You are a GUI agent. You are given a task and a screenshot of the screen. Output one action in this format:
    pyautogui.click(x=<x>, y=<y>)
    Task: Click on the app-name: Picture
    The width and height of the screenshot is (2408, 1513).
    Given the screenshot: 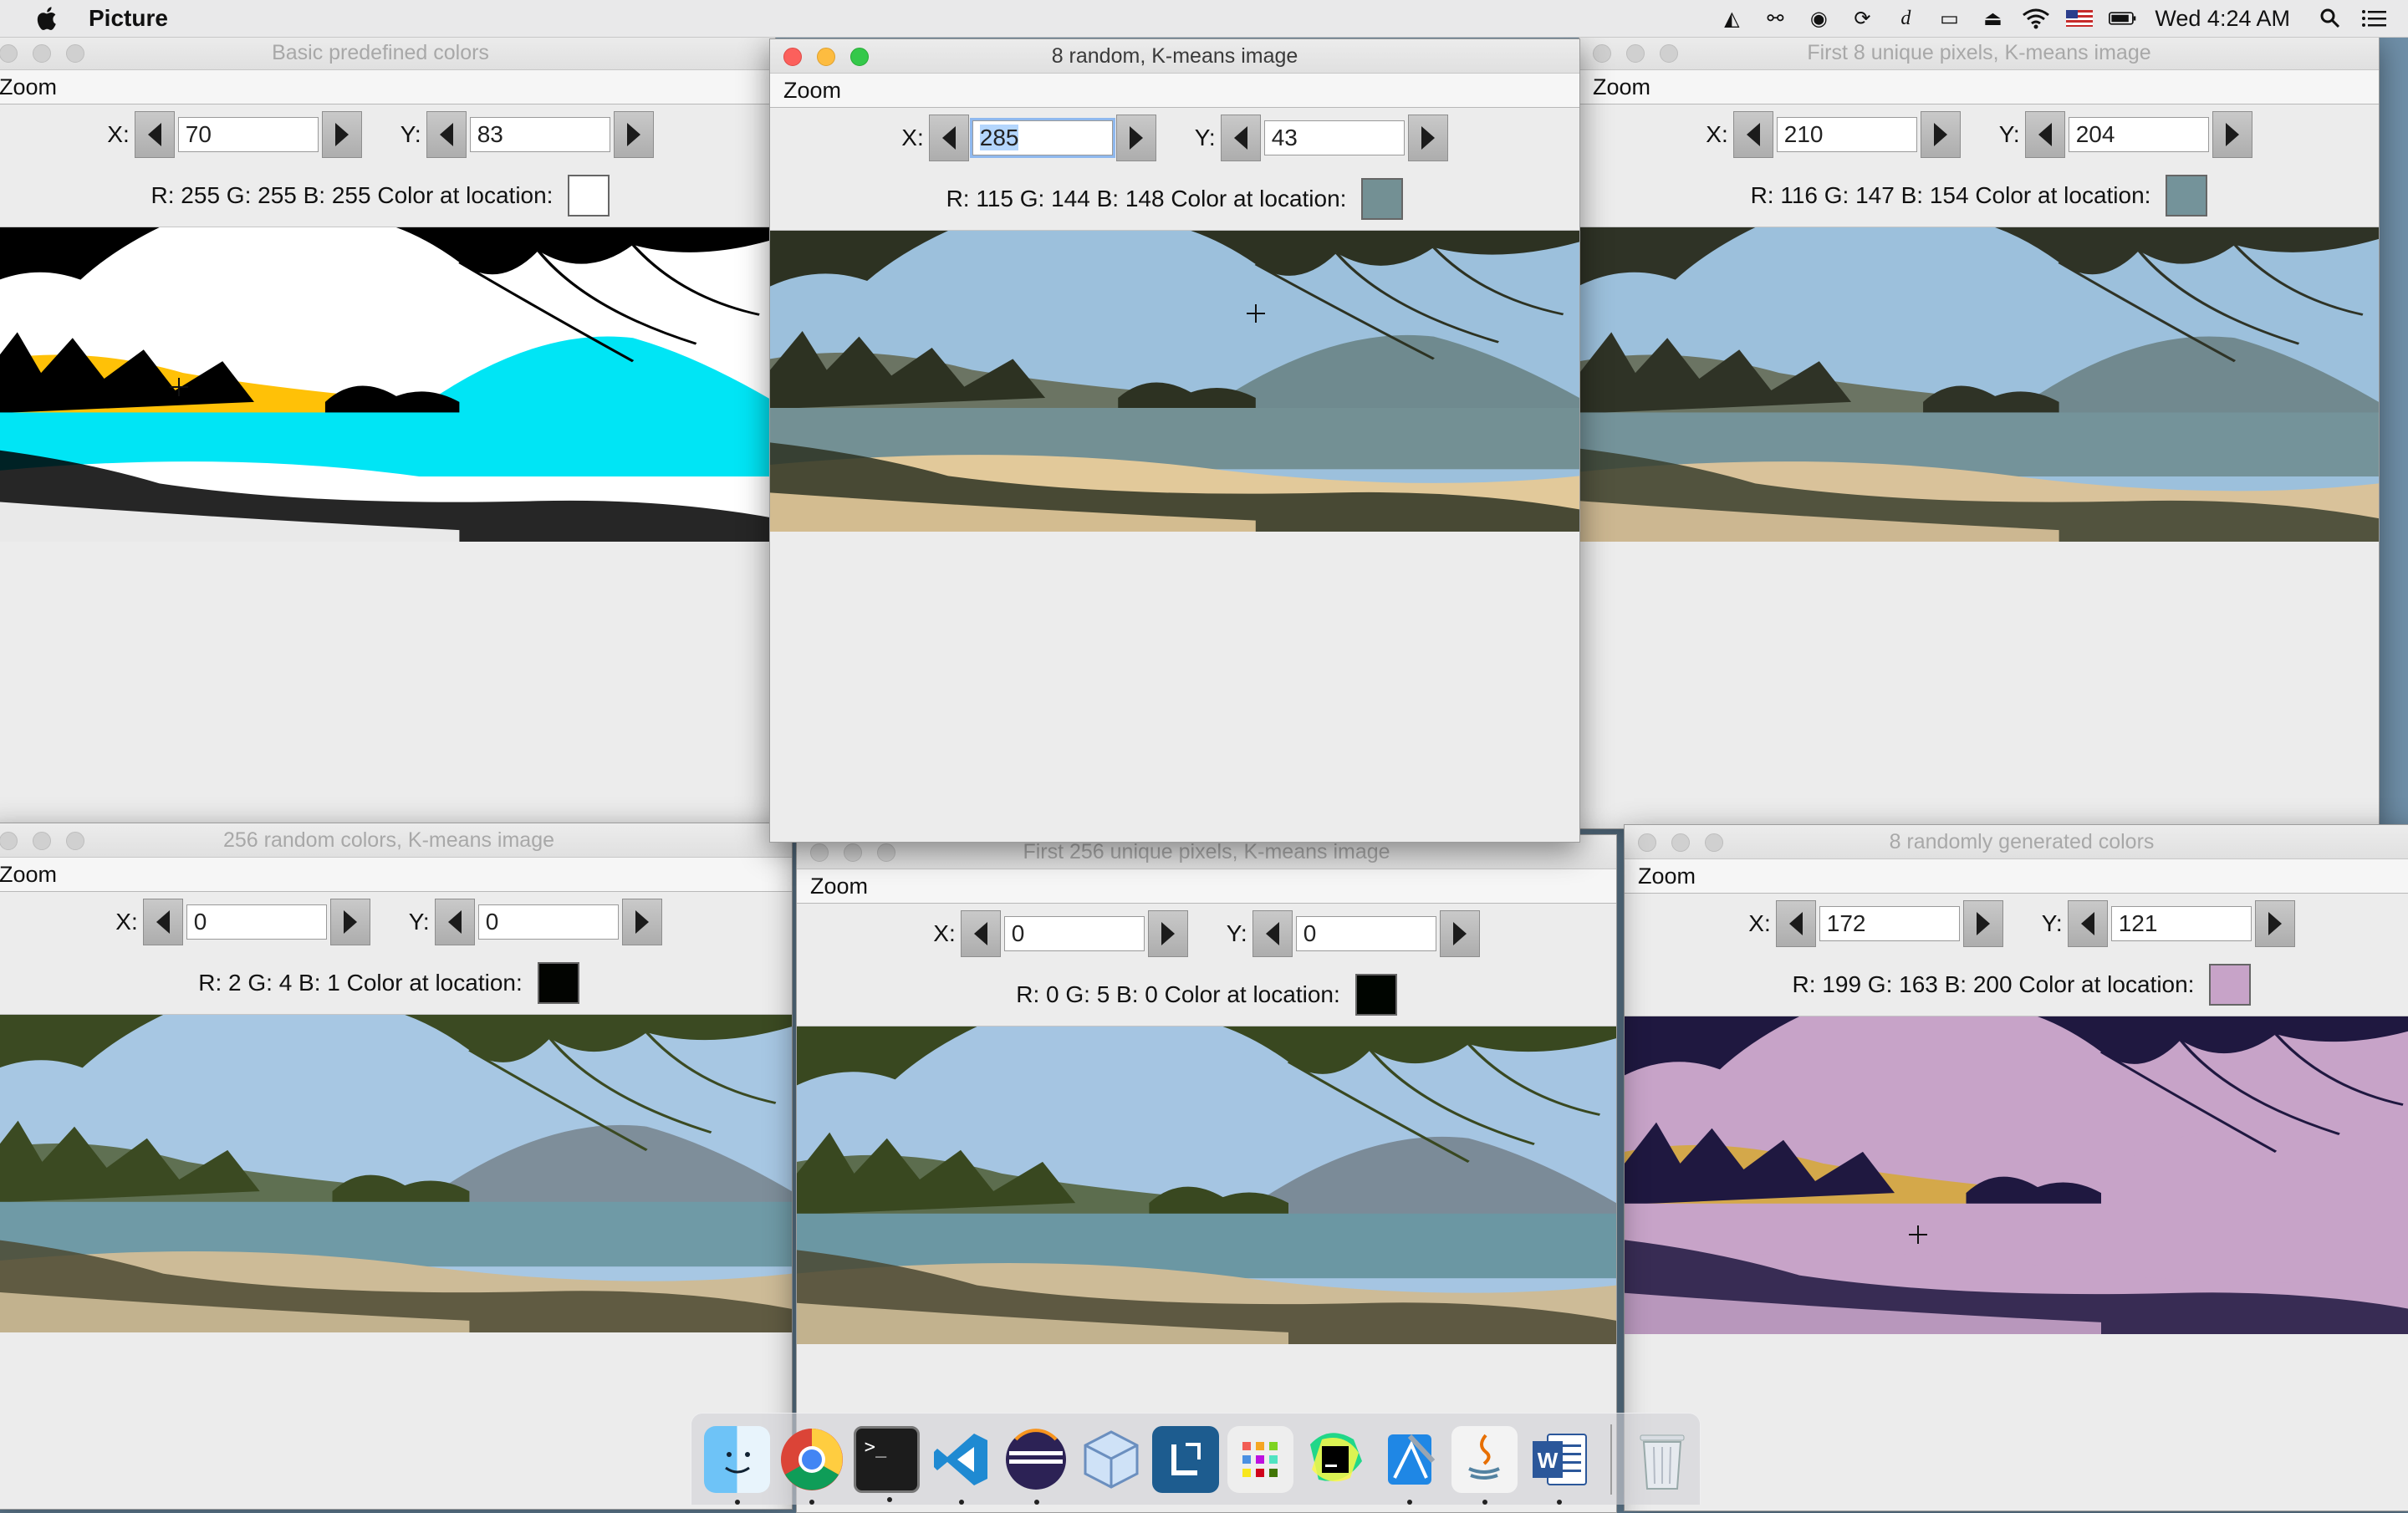 What is the action you would take?
    pyautogui.click(x=129, y=18)
    